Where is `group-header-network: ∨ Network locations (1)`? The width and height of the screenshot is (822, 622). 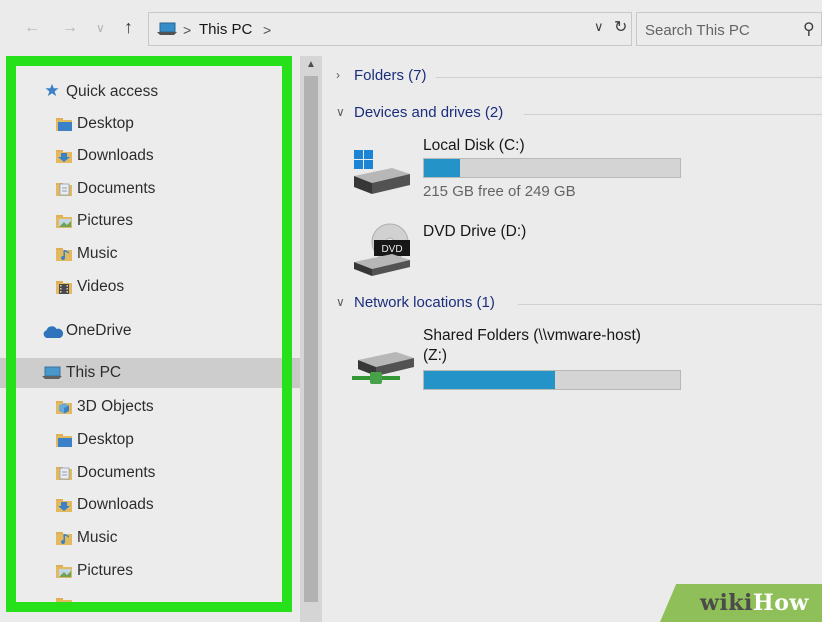
group-header-network: ∨ Network locations (1) is located at coordinates (579, 304).